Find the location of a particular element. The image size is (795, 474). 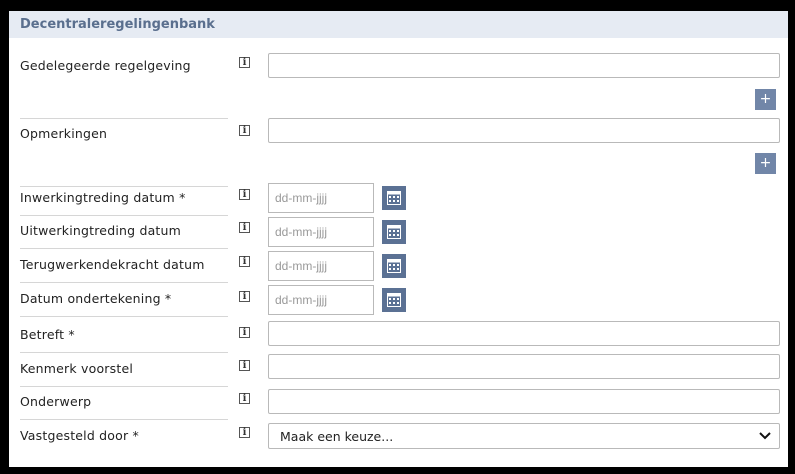

kenmerk-voorstel-input is located at coordinates (524, 366).